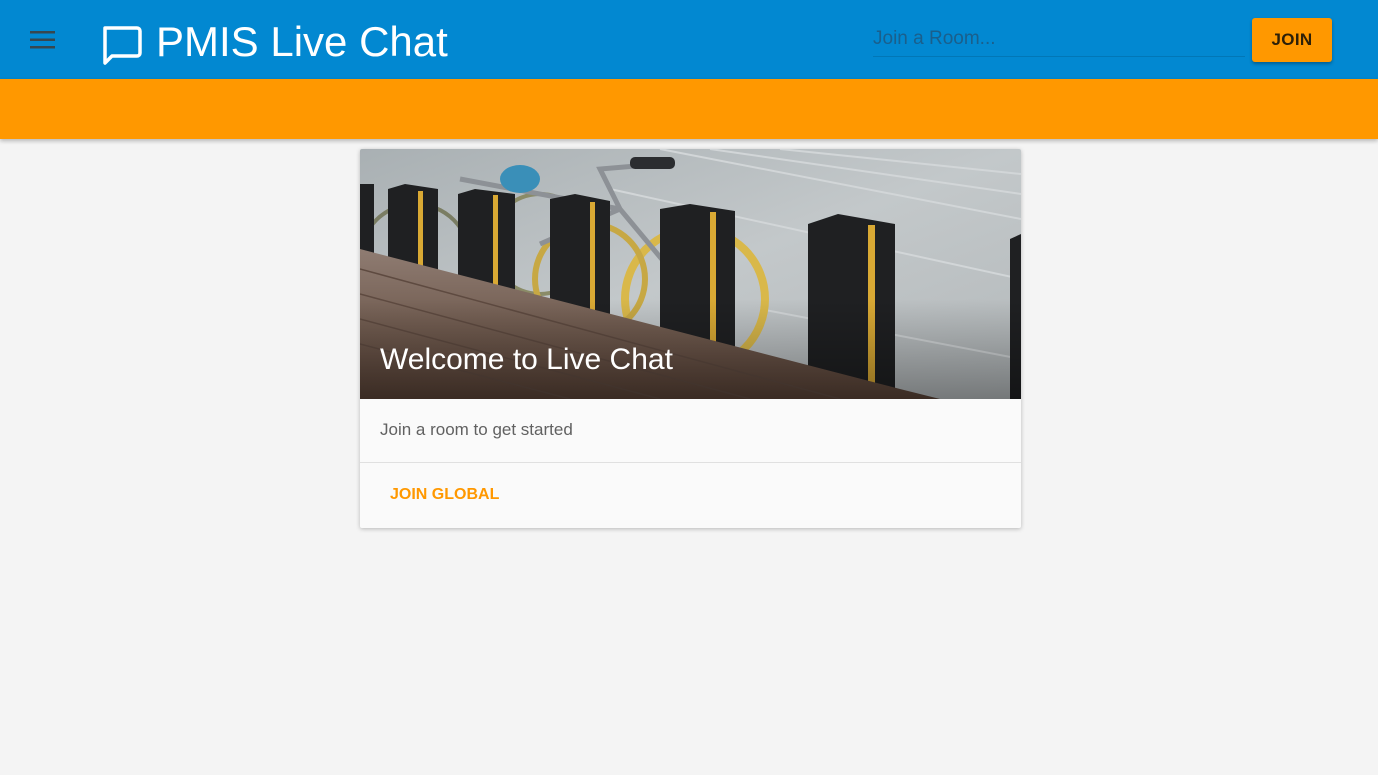 The image size is (1378, 775). What do you see at coordinates (689, 39) in the screenshot?
I see `app-toolbar: PMIS Live Chat JOIN` at bounding box center [689, 39].